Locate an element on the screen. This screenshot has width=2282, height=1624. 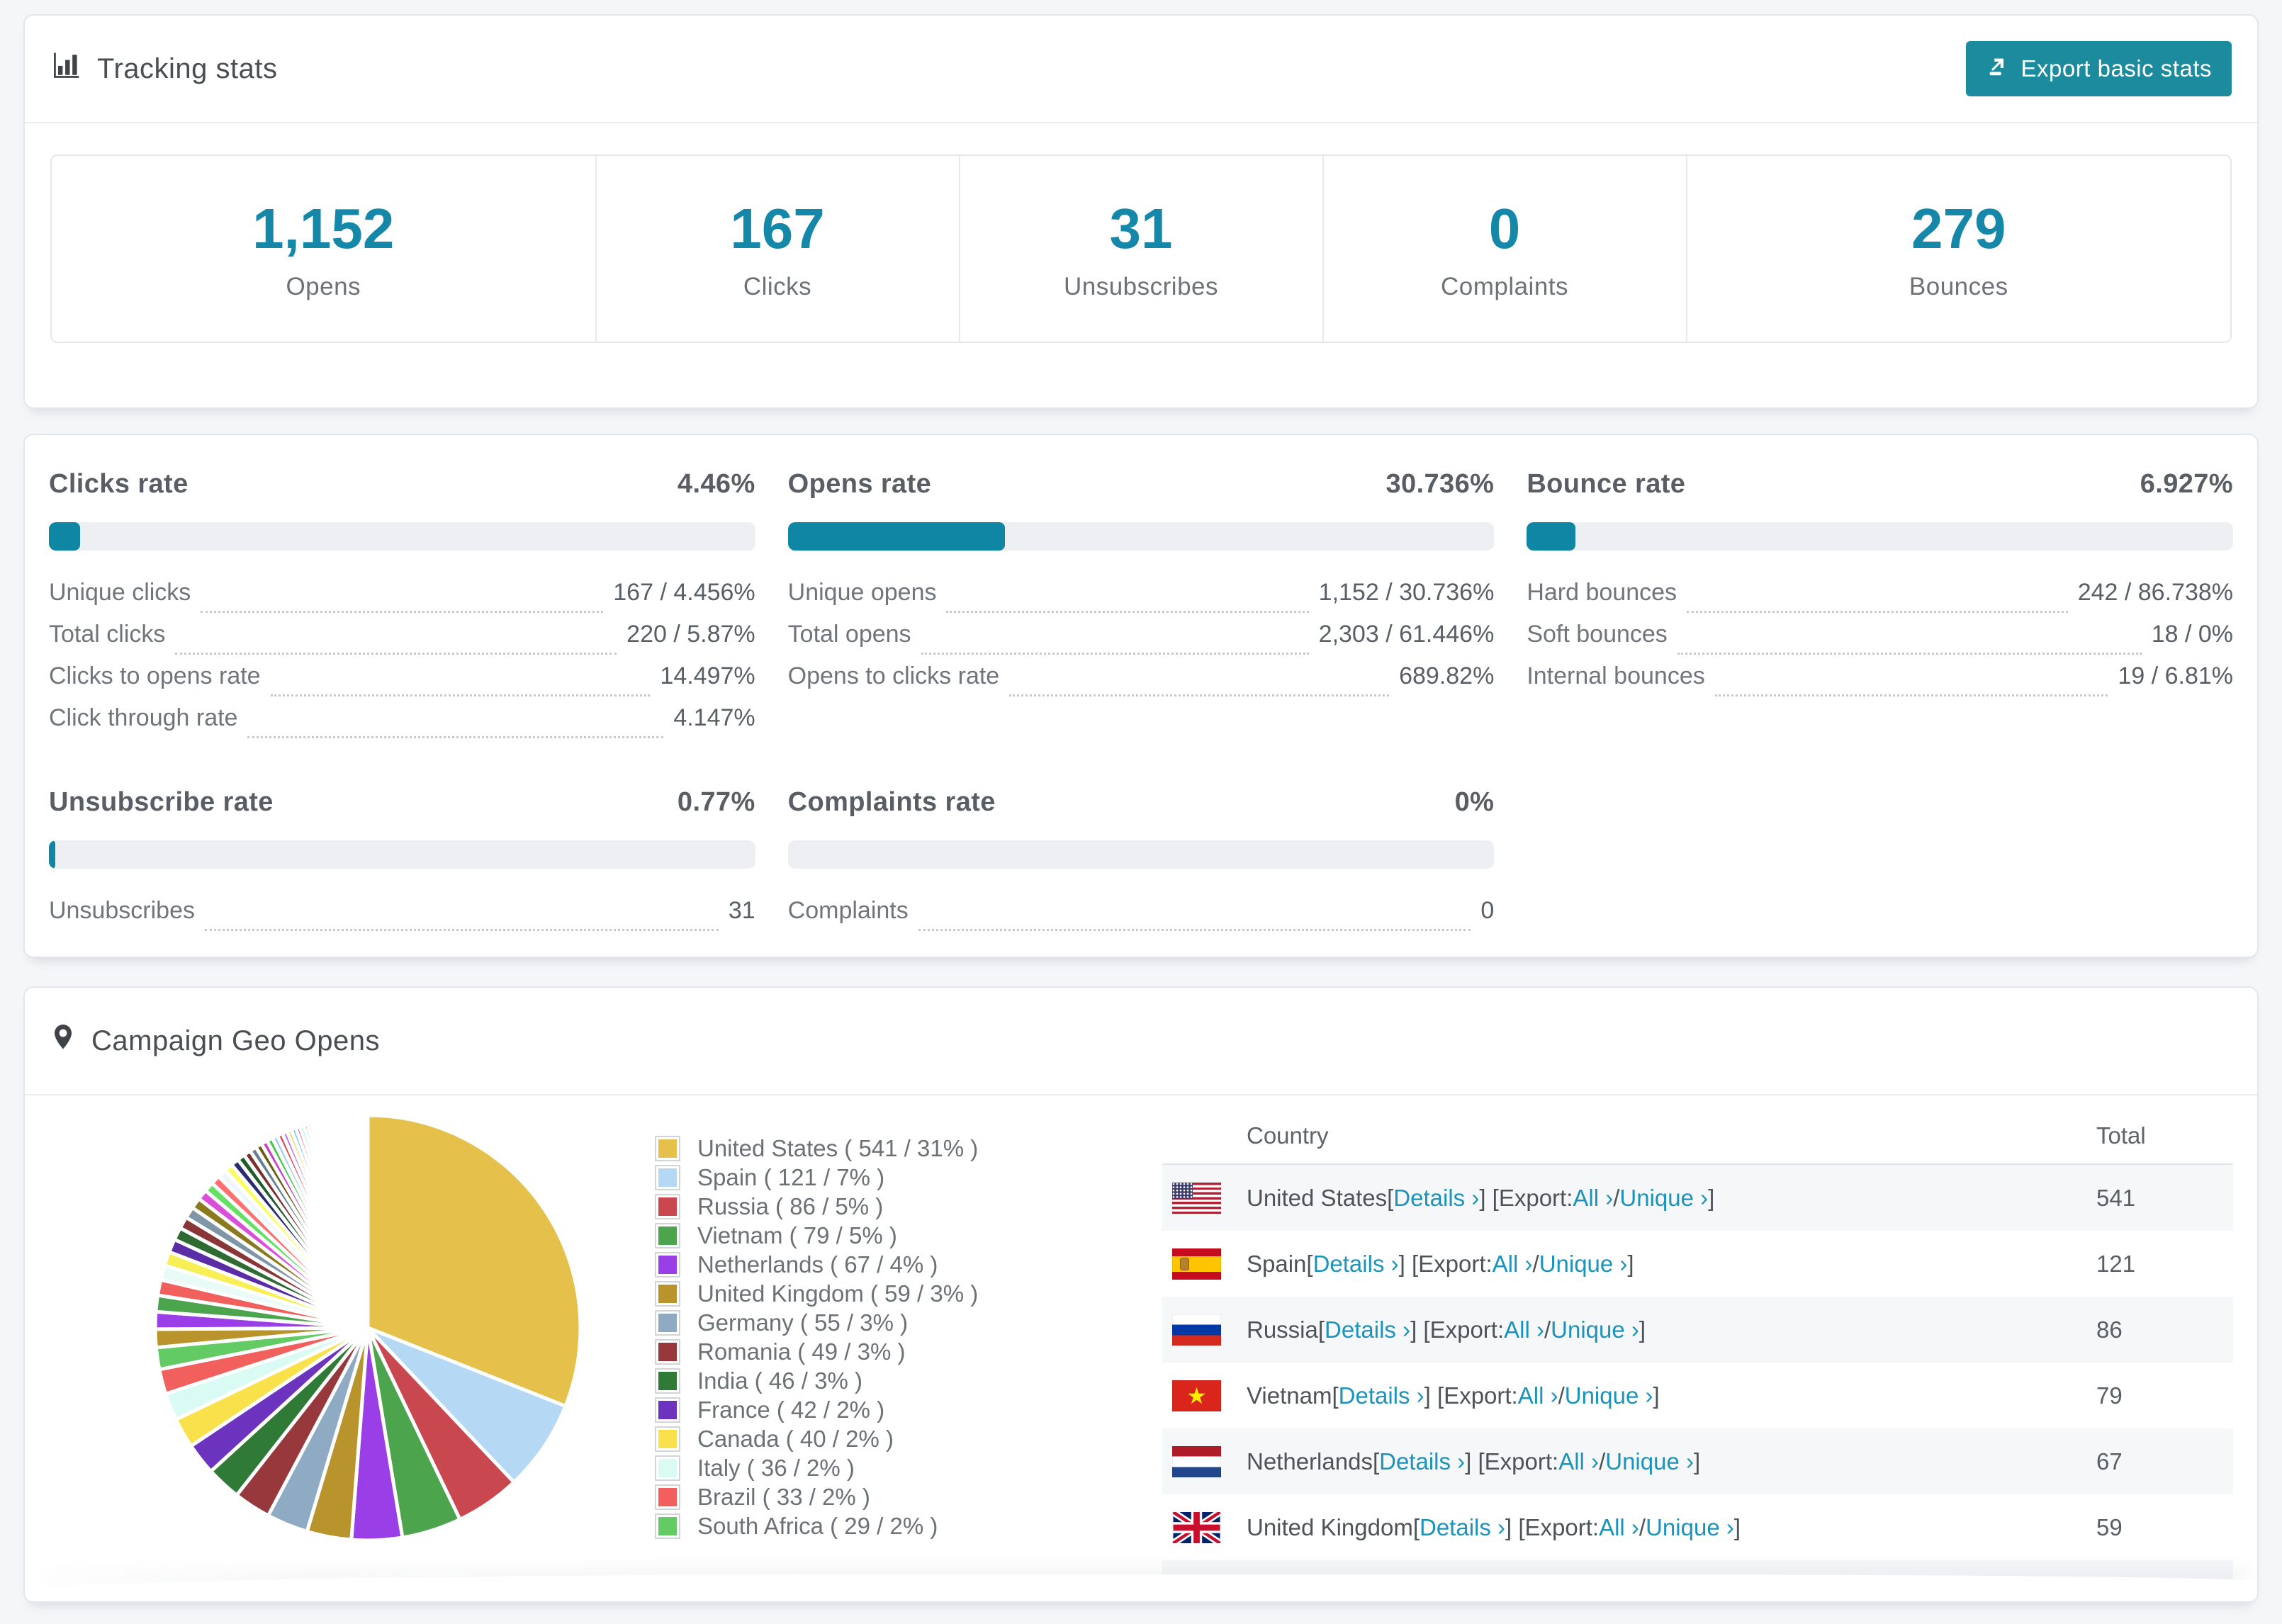
rate-row-label: Unique opens is located at coordinates (862, 592).